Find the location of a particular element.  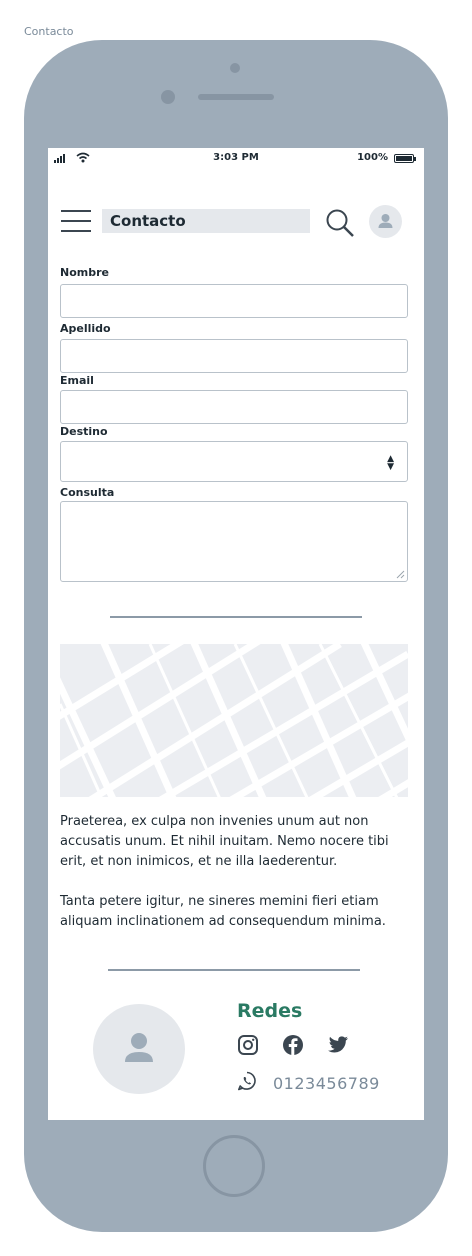

instagram-icon is located at coordinates (248, 1045).